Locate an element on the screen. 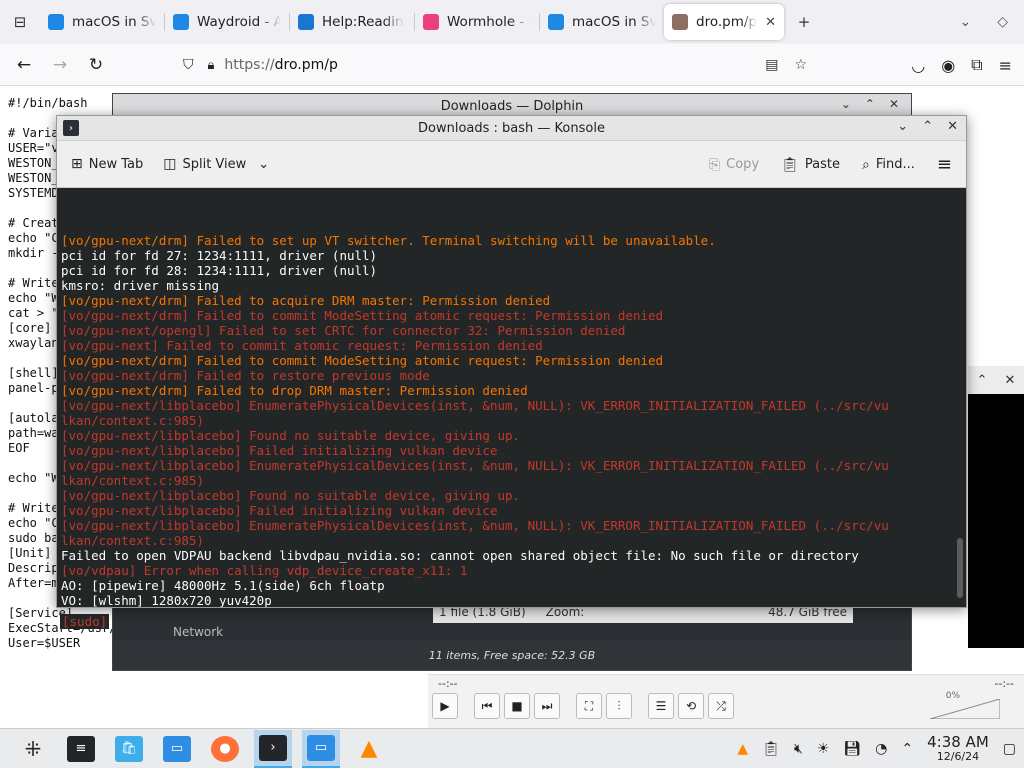 The image size is (1024, 768). shield-icon: ⛉ is located at coordinates (188, 65).